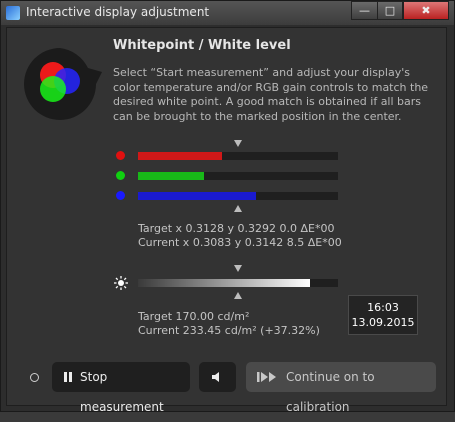  What do you see at coordinates (120, 155) in the screenshot?
I see `red-channel-dot` at bounding box center [120, 155].